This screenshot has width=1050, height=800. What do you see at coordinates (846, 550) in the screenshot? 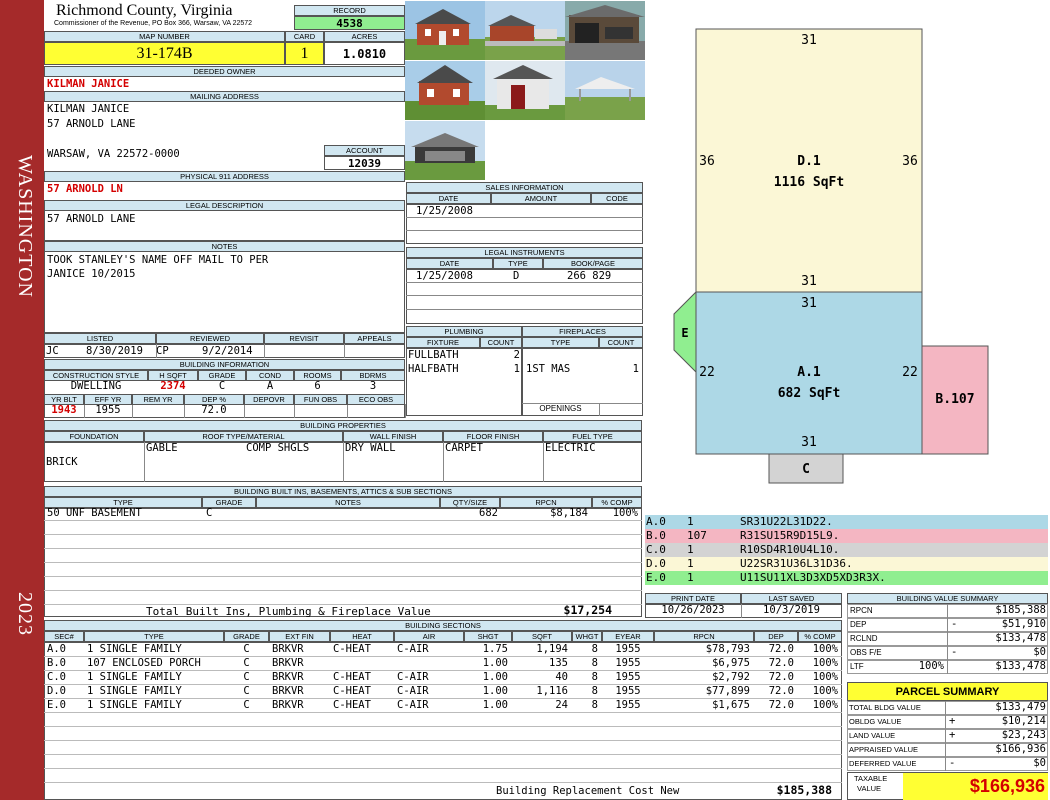
I see `segment-row: C.0 1 R10SD4R10U4L10.` at bounding box center [846, 550].